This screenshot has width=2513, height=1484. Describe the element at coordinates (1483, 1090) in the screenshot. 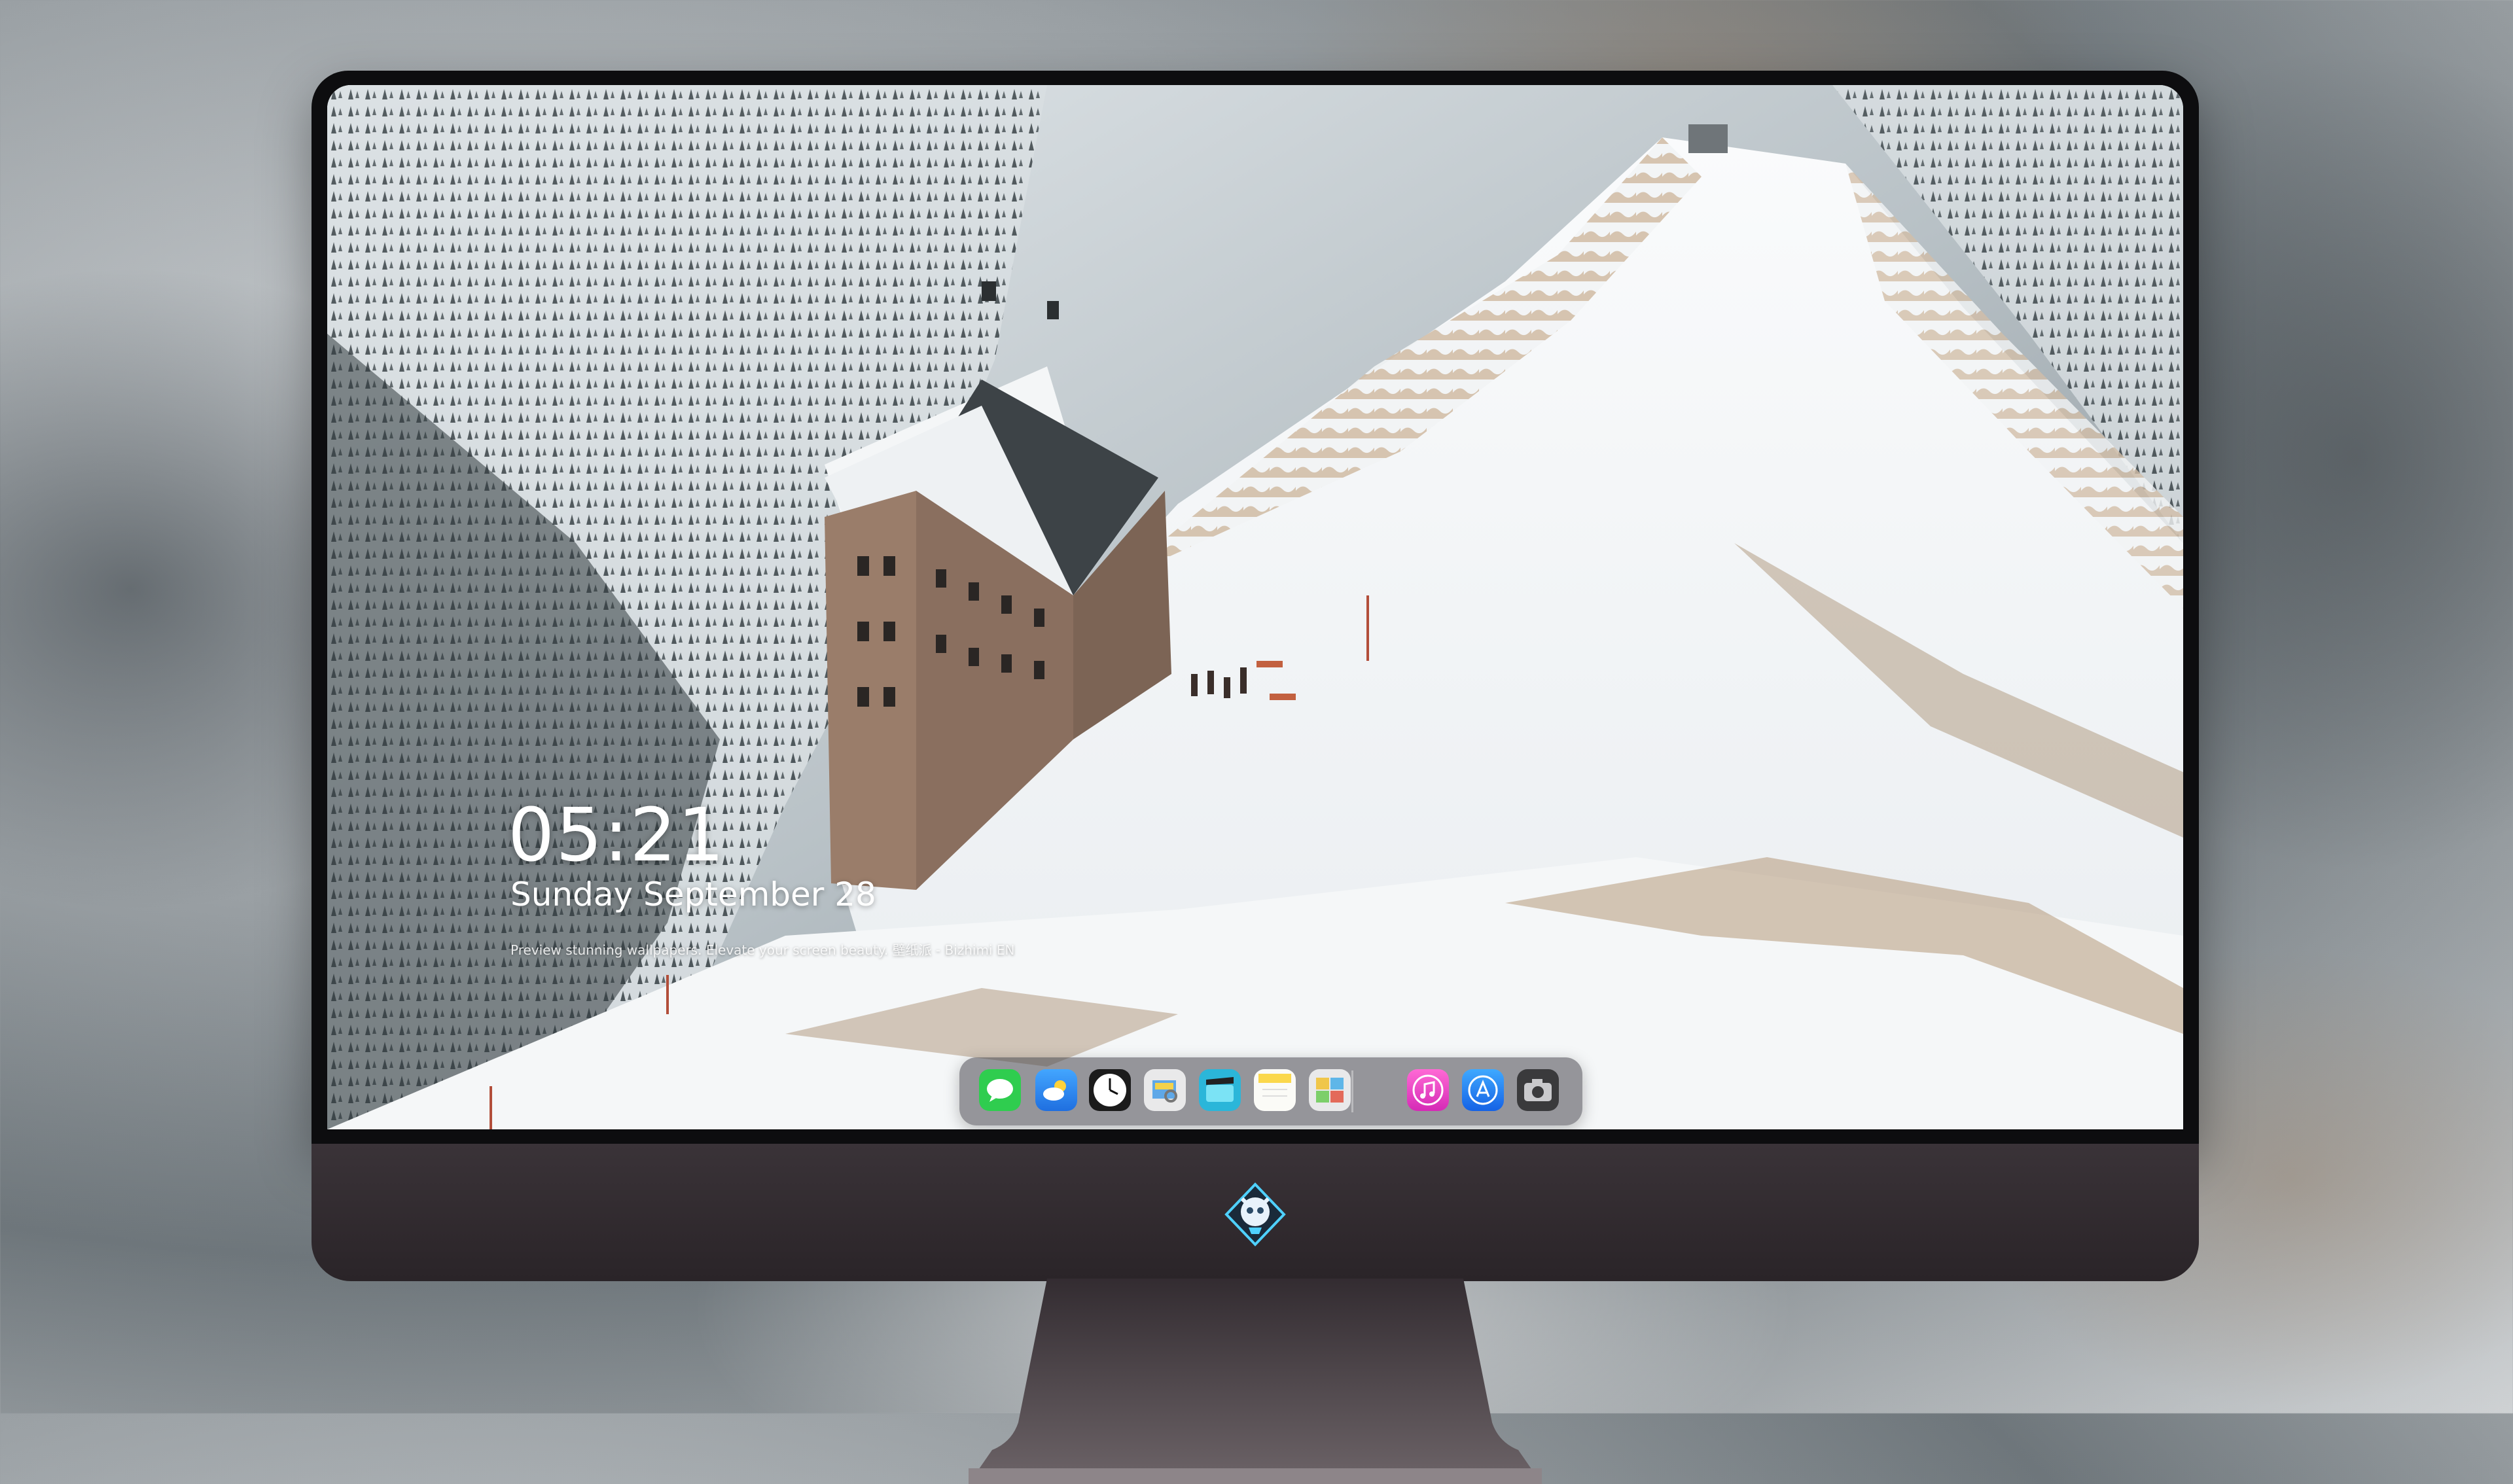

I see `app-store-icon` at that location.